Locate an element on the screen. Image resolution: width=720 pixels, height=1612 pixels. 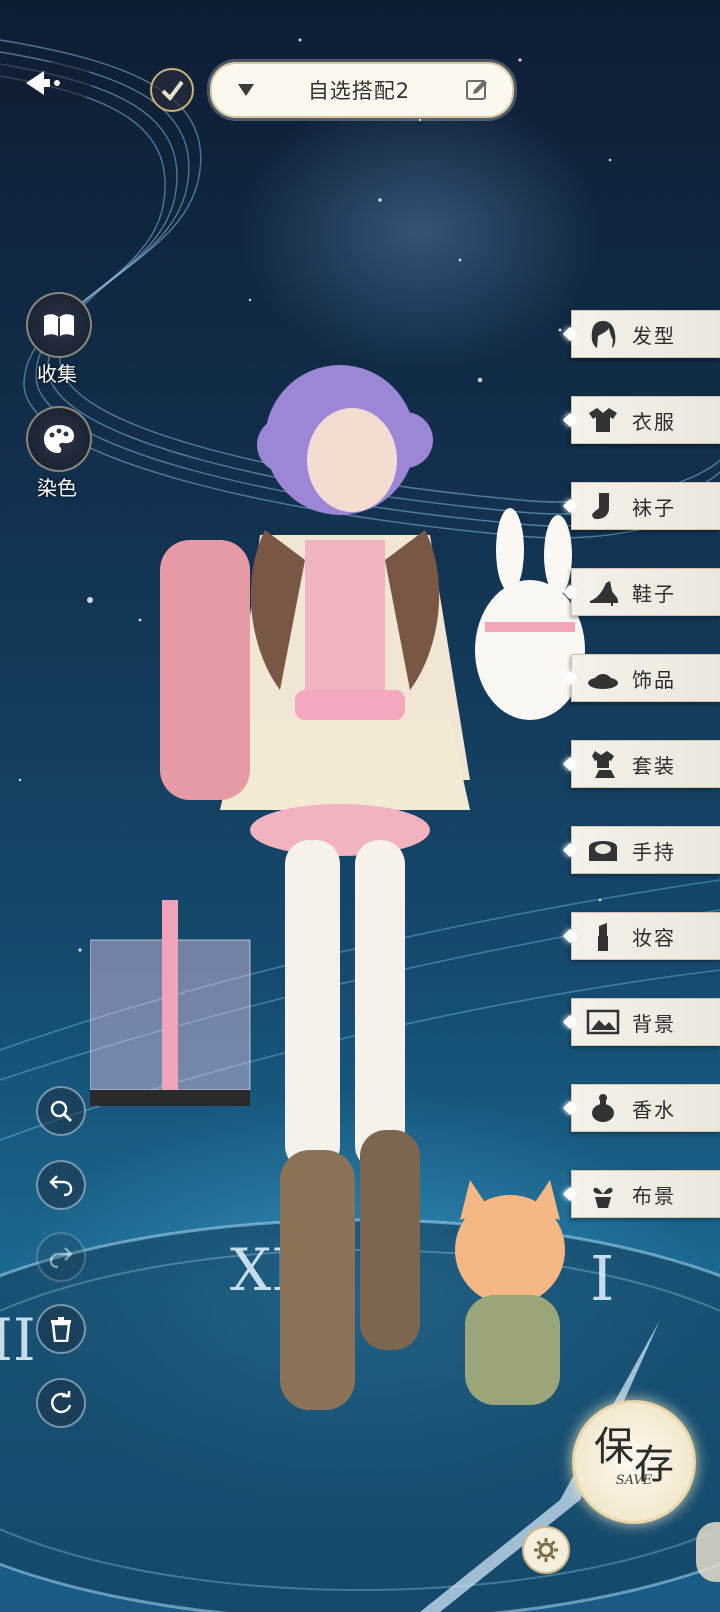
handheld-icon is located at coordinates (603, 850).